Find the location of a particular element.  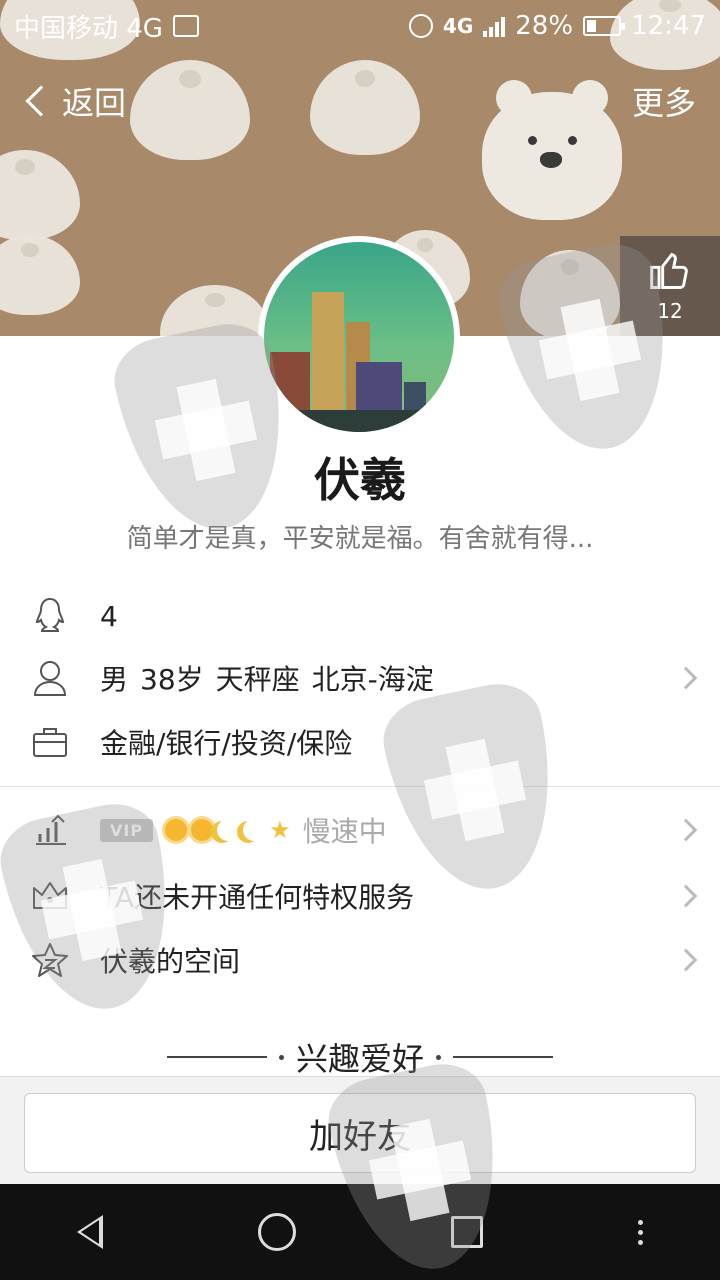

penguin-icon is located at coordinates (50, 614).